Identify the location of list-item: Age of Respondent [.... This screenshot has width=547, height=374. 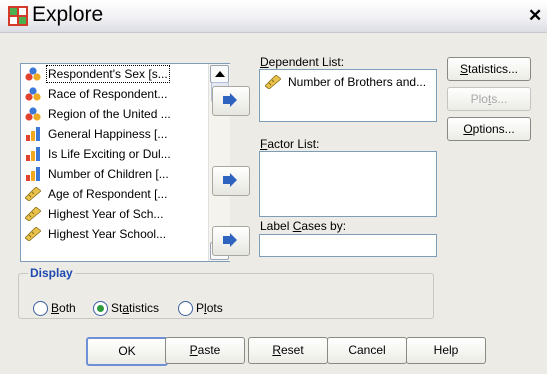
(114, 194).